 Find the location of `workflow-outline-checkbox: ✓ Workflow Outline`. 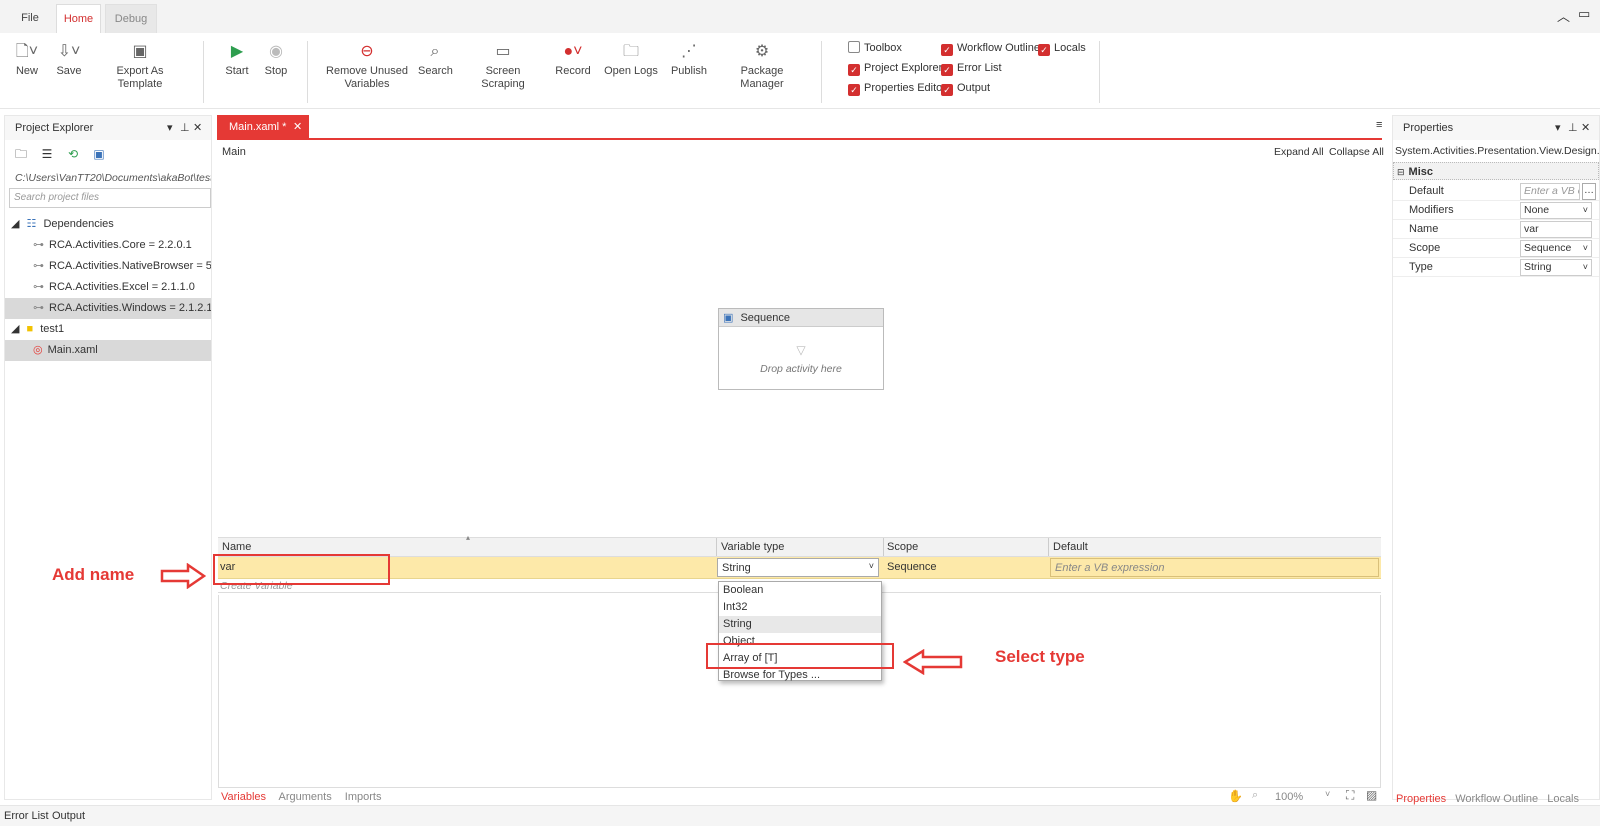

workflow-outline-checkbox: ✓ Workflow Outline is located at coordinates (990, 49).